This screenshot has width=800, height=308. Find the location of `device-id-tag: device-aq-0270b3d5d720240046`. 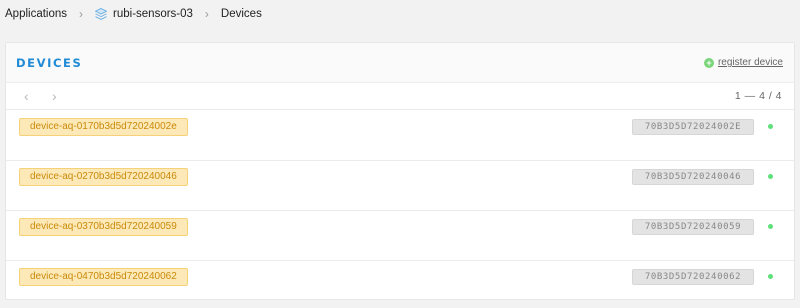

device-id-tag: device-aq-0270b3d5d720240046 is located at coordinates (103, 177).